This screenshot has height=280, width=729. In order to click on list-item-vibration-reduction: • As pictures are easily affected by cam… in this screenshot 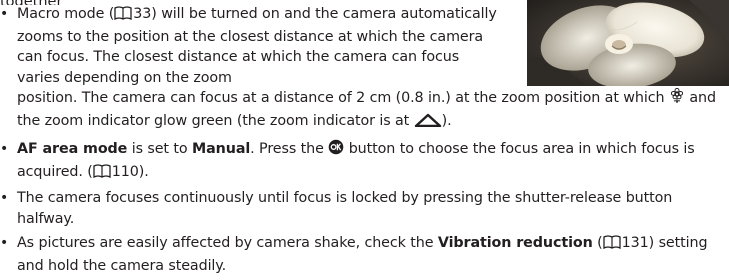, I will do `click(354, 254)`.